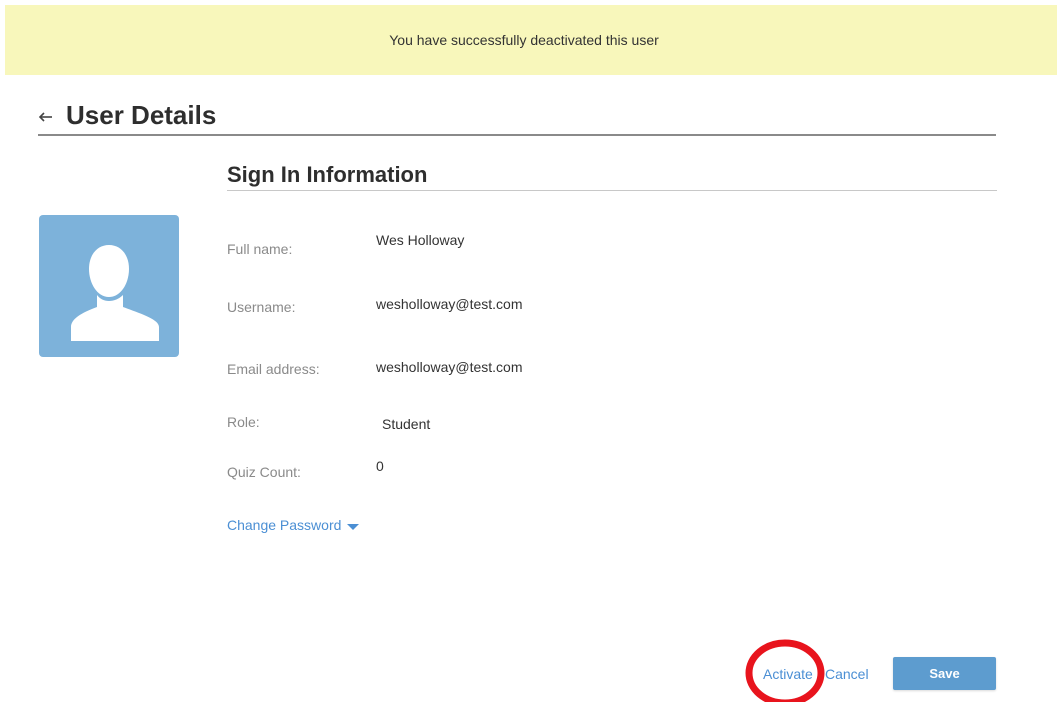 This screenshot has height=702, width=1057. Describe the element at coordinates (944, 673) in the screenshot. I see `save-button: Save` at that location.